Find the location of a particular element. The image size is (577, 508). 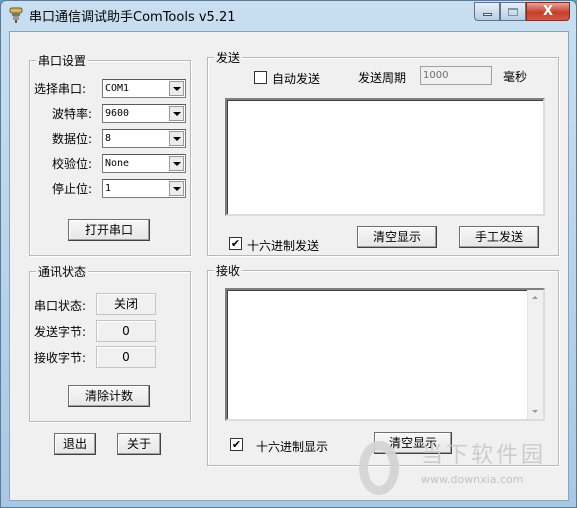

open-port-button: 打开串口 is located at coordinates (109, 230).